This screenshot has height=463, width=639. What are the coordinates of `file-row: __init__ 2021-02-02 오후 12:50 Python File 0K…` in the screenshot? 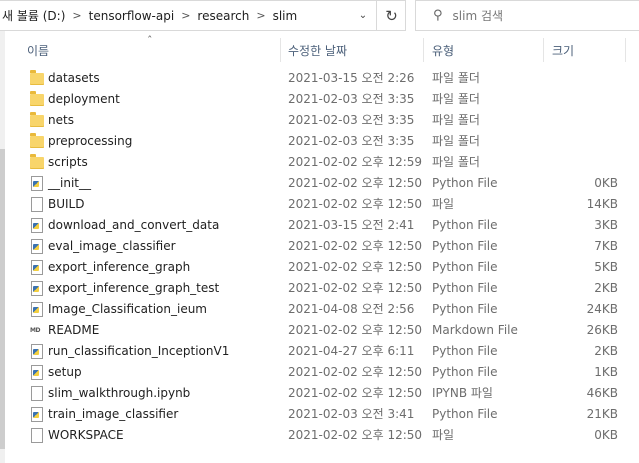 It's located at (319, 183).